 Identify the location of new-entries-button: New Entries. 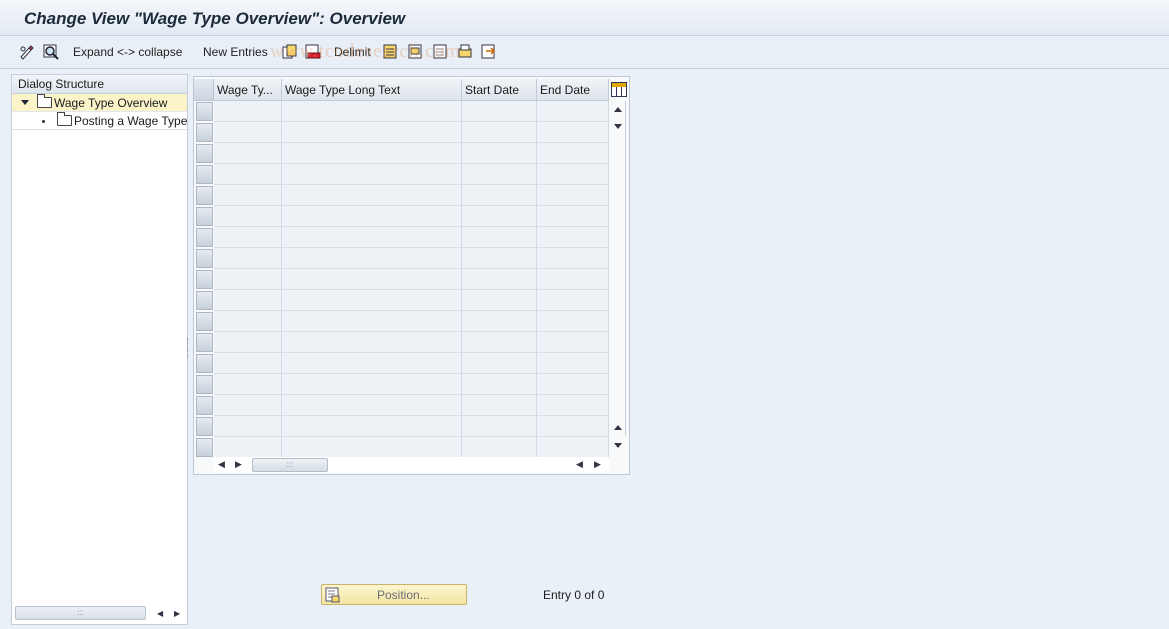
(235, 52).